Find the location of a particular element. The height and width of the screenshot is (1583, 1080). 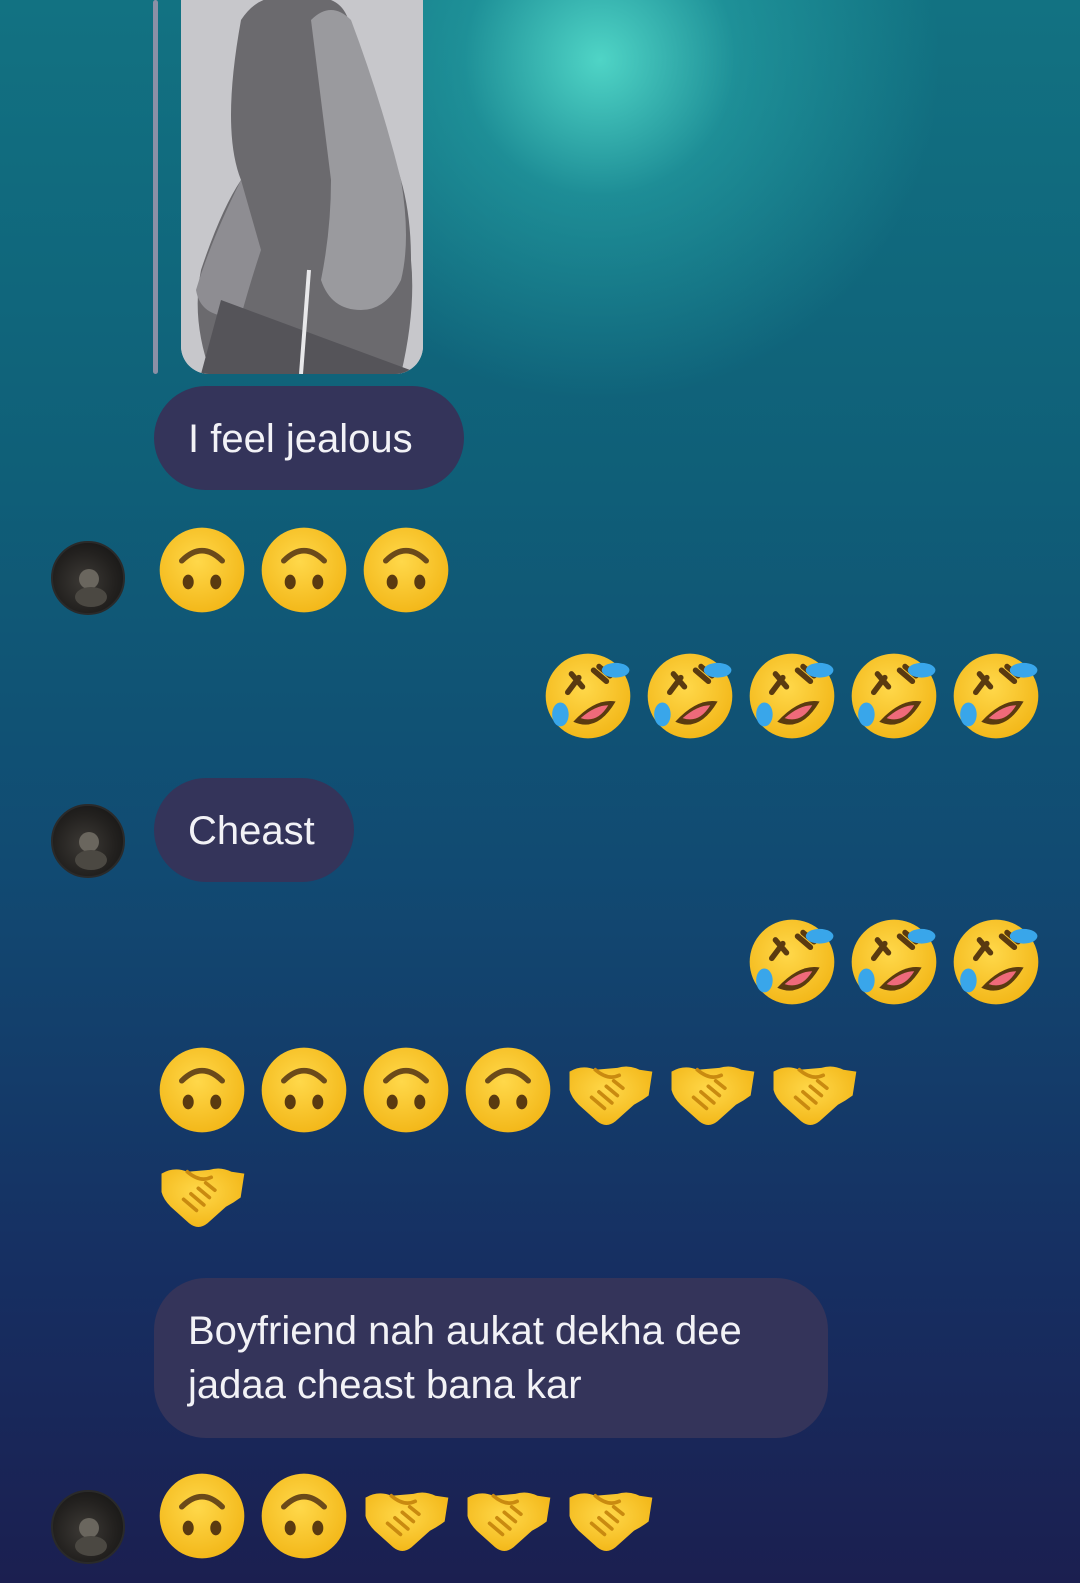

reply-thread-line is located at coordinates (155, 187).